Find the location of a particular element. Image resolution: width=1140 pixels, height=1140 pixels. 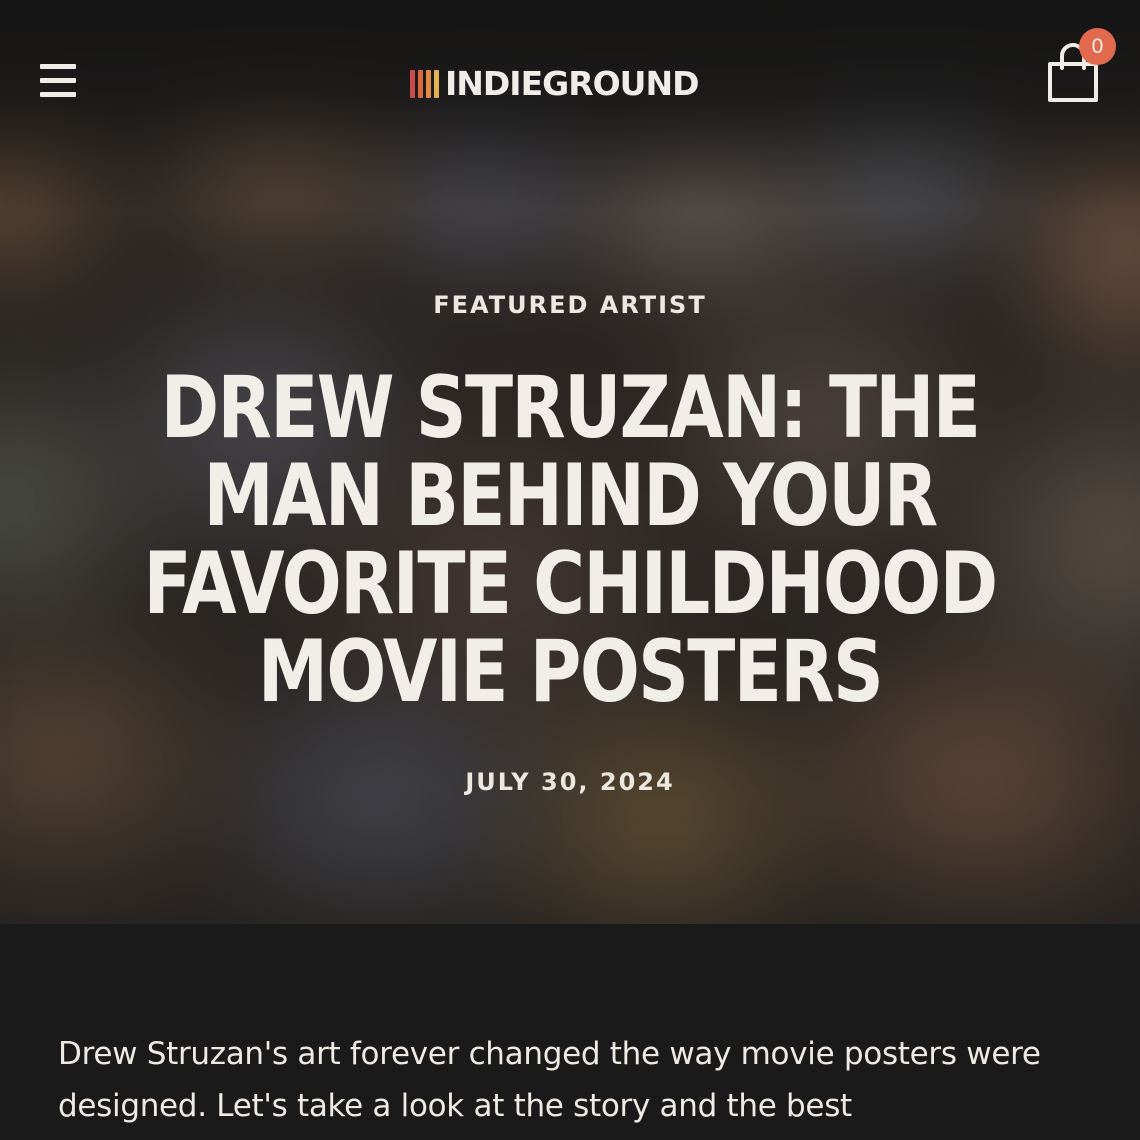

logo-stripes-icon is located at coordinates (426, 84).